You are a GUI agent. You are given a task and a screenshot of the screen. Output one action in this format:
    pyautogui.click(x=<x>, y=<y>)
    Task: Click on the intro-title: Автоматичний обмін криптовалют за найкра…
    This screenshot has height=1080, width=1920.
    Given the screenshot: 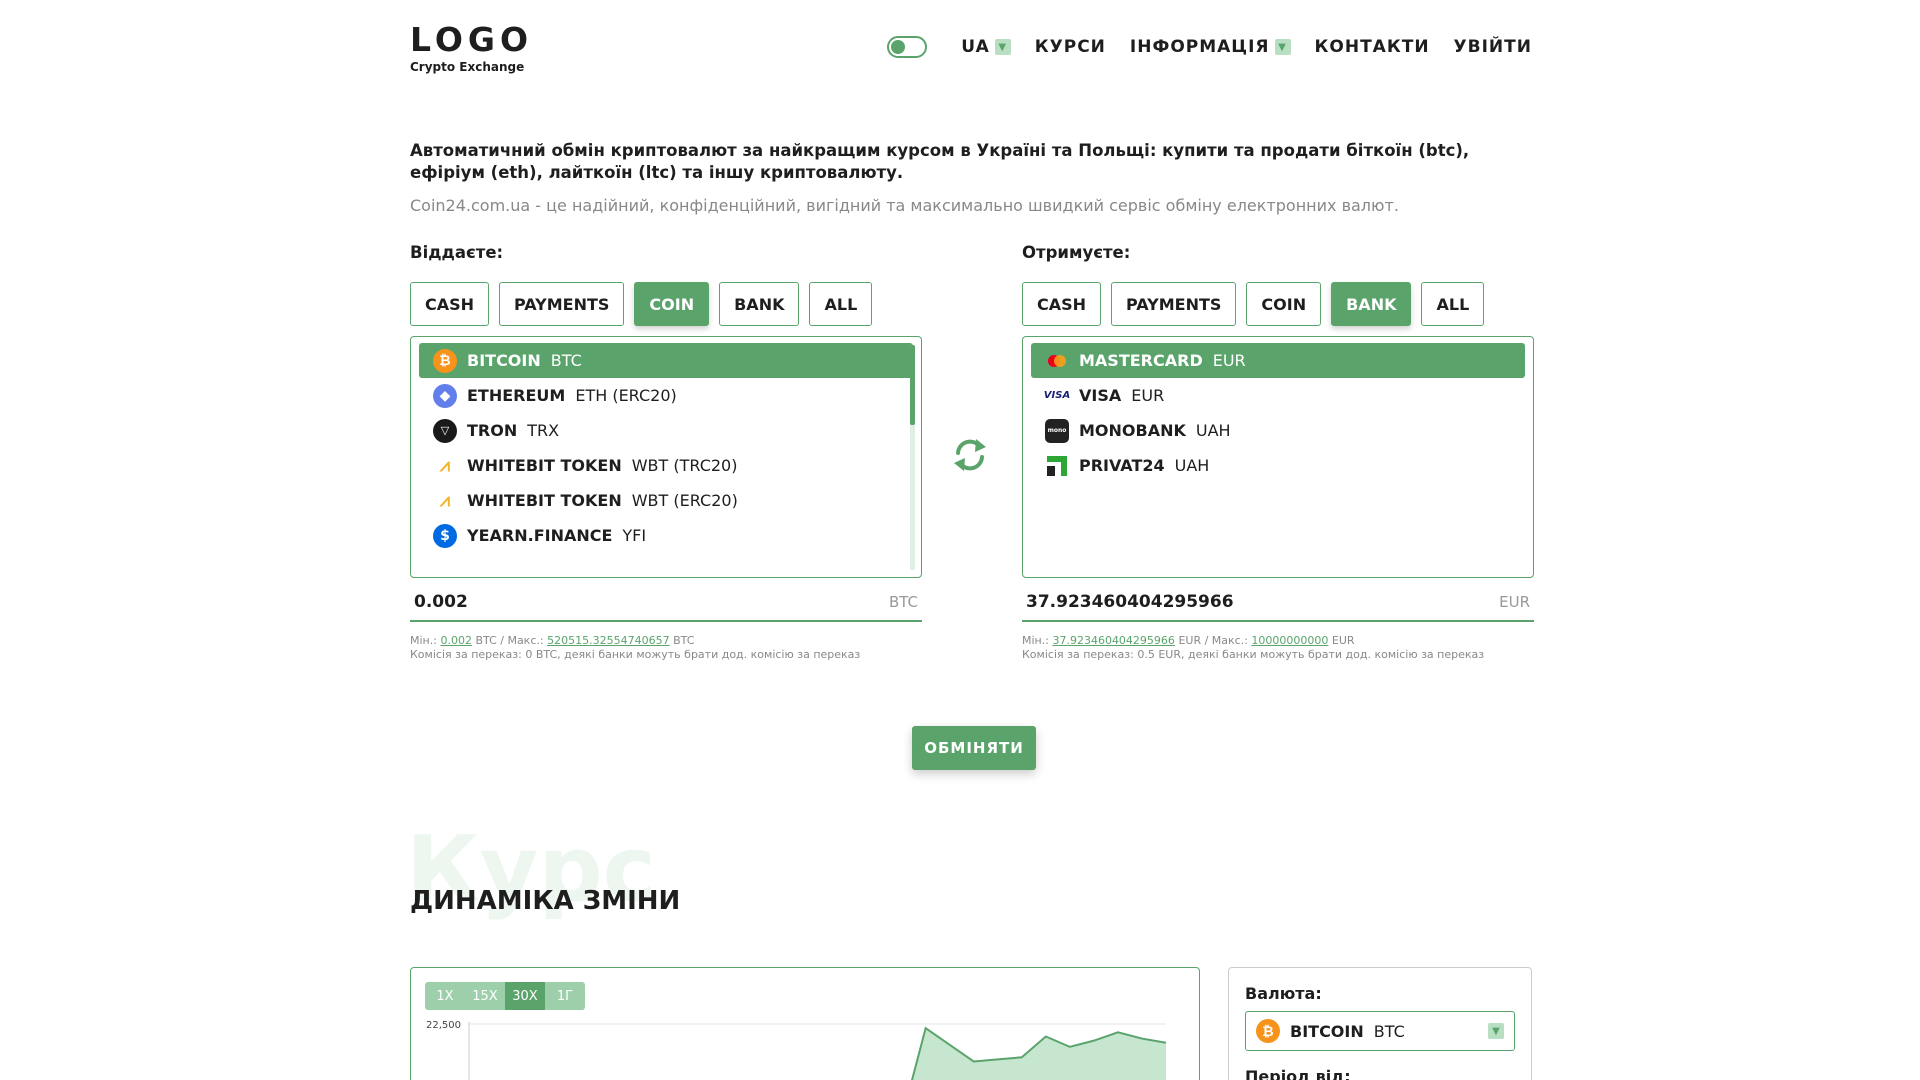 What is the action you would take?
    pyautogui.click(x=940, y=161)
    